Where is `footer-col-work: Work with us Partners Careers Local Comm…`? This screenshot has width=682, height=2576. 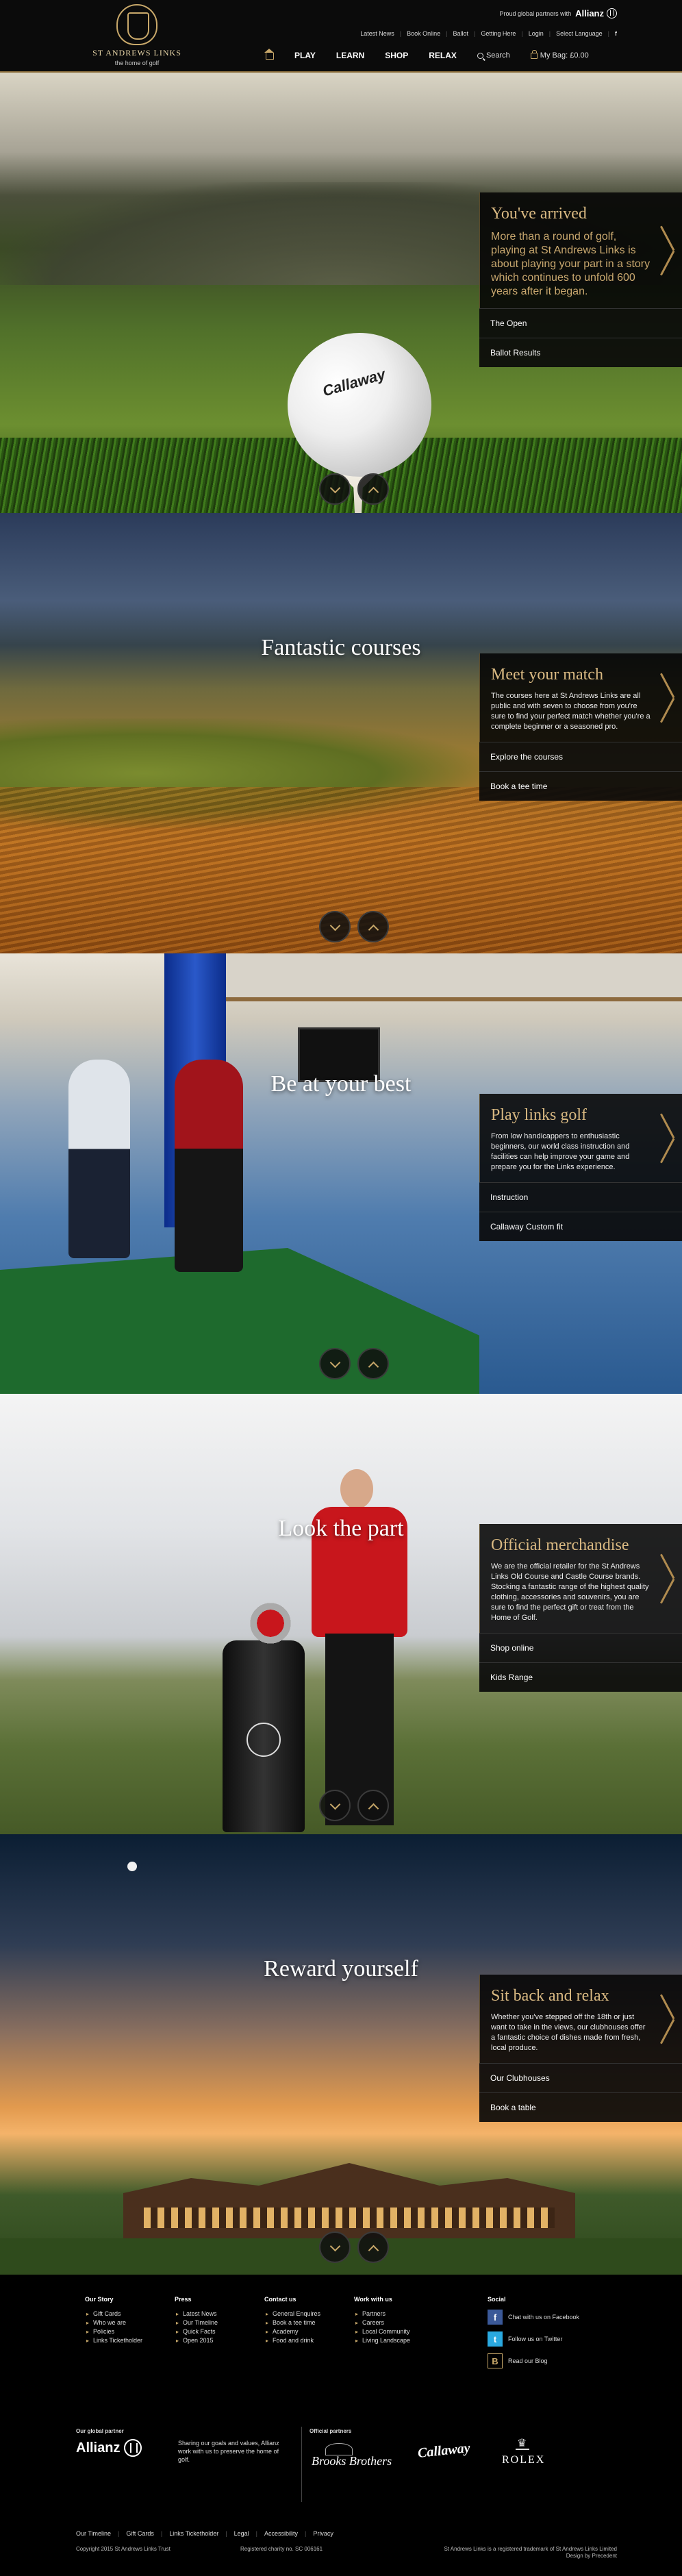
footer-col-work: Work with us Partners Careers Local Comm… is located at coordinates (382, 2320).